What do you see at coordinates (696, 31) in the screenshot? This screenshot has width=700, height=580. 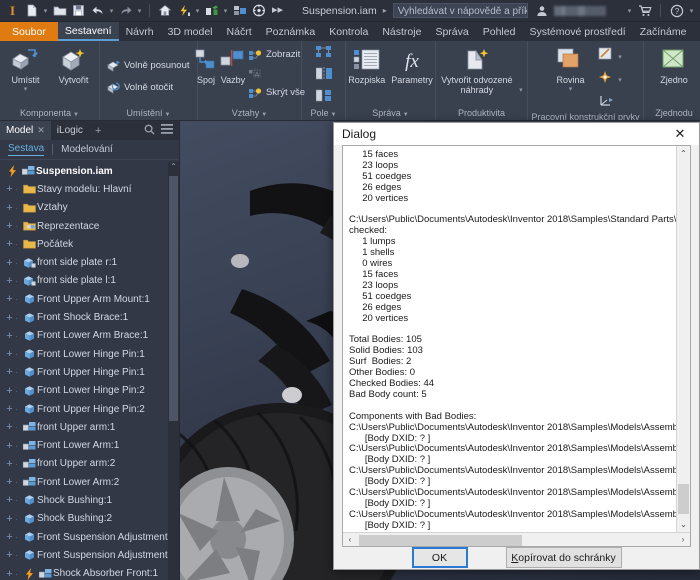 I see `tab-spoluprace: Spolupra` at bounding box center [696, 31].